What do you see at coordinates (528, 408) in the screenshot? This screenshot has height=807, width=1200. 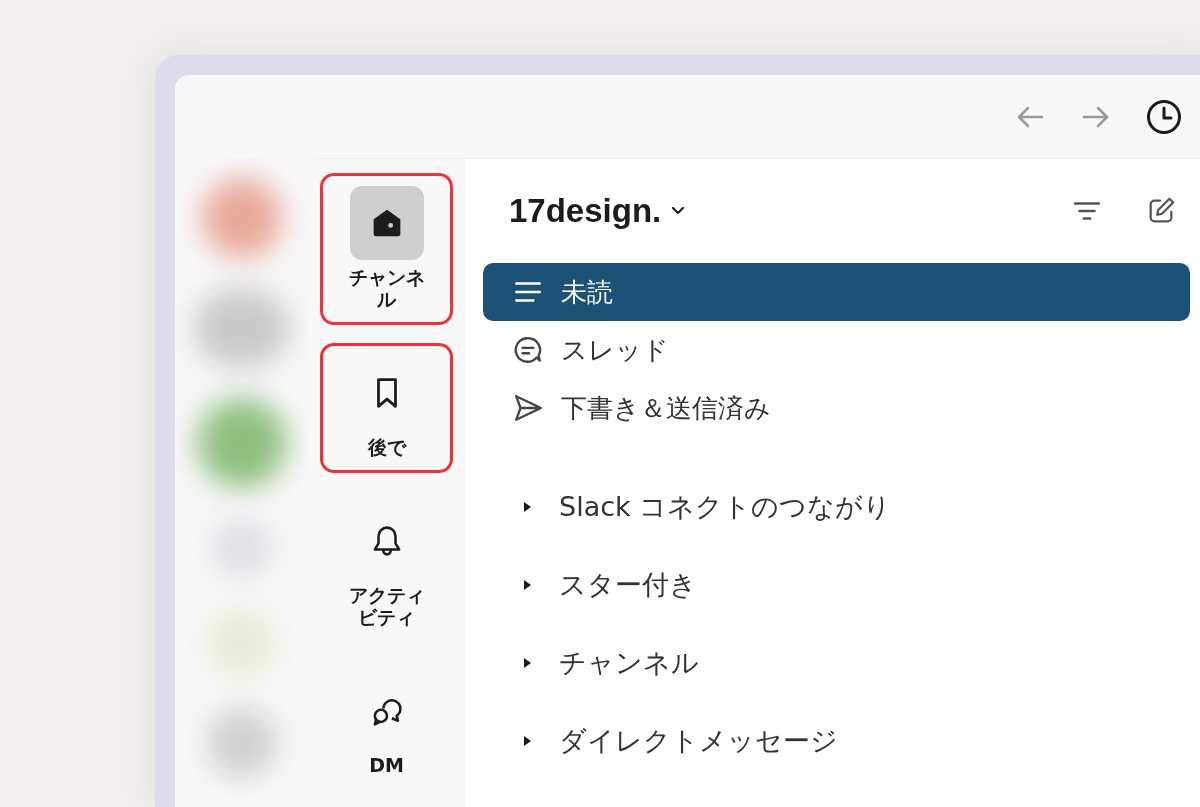 I see `send-icon` at bounding box center [528, 408].